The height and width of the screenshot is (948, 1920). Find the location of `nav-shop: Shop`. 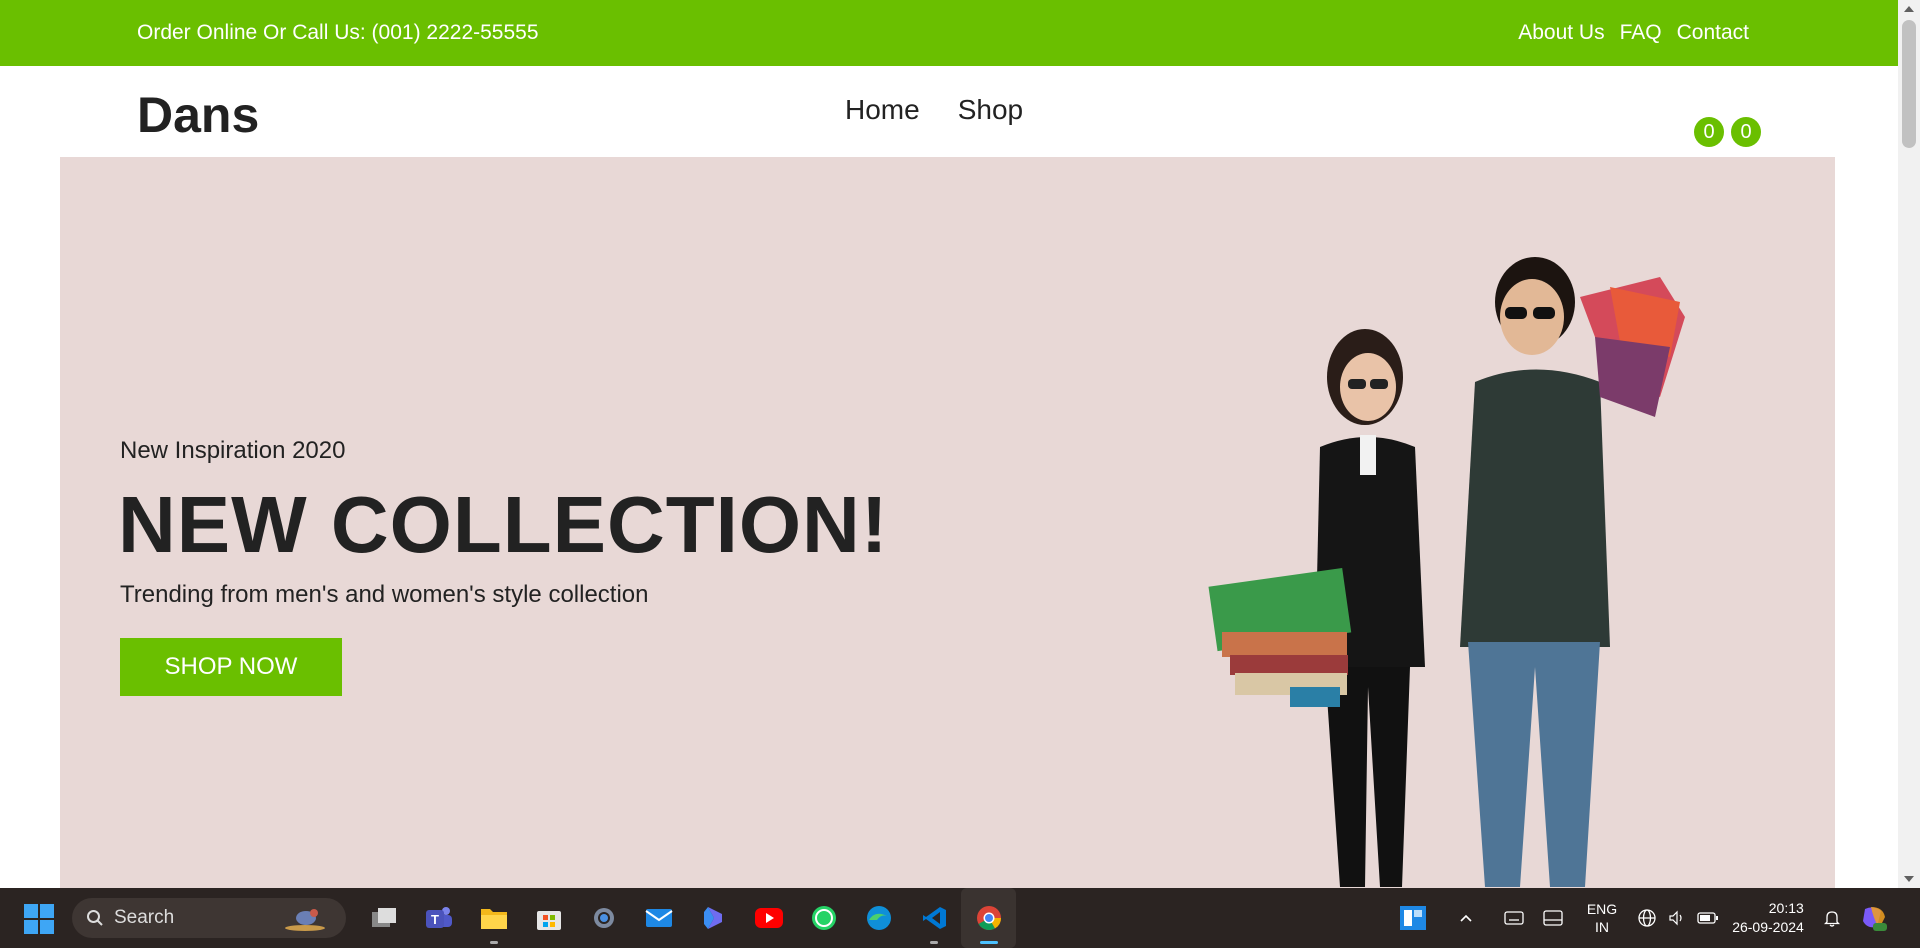

nav-shop: Shop is located at coordinates (990, 110).